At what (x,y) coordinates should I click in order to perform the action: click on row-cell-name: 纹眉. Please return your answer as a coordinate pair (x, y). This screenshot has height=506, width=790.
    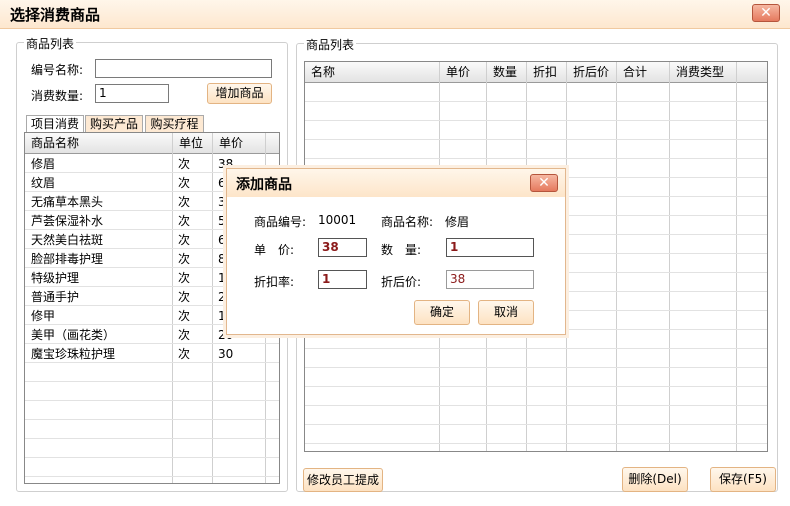
    Looking at the image, I should click on (43, 183).